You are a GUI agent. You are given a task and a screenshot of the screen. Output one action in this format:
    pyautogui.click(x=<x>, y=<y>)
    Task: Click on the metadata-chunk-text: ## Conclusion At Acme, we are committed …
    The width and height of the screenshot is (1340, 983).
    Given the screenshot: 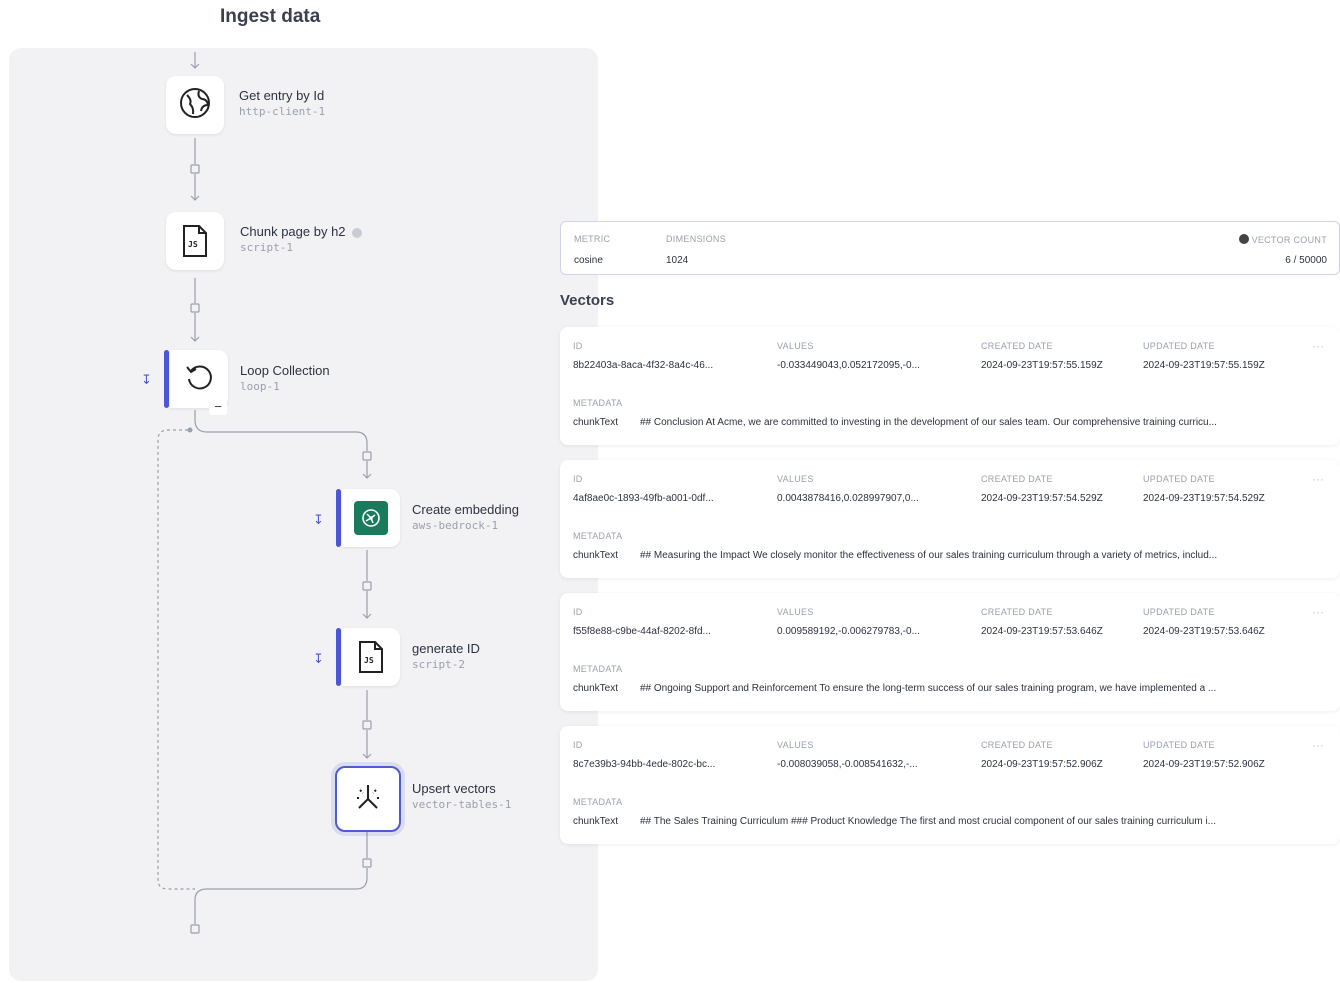 What is the action you would take?
    pyautogui.click(x=928, y=422)
    